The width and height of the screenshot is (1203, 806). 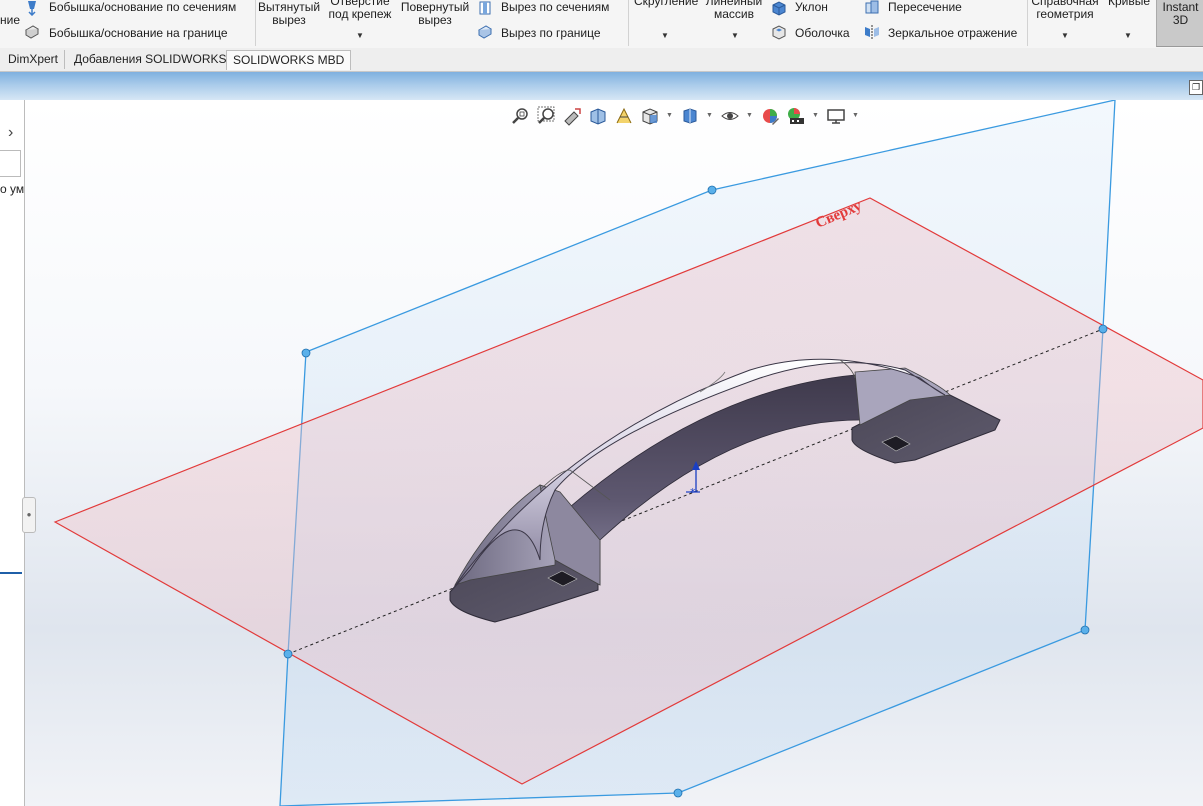 I want to click on intersect-button: Пересечение, so click(x=925, y=7).